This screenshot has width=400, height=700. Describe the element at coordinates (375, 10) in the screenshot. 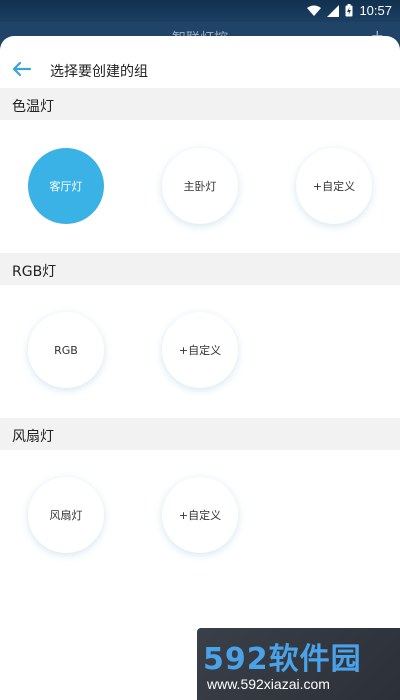

I see `status-time: 10:57` at that location.